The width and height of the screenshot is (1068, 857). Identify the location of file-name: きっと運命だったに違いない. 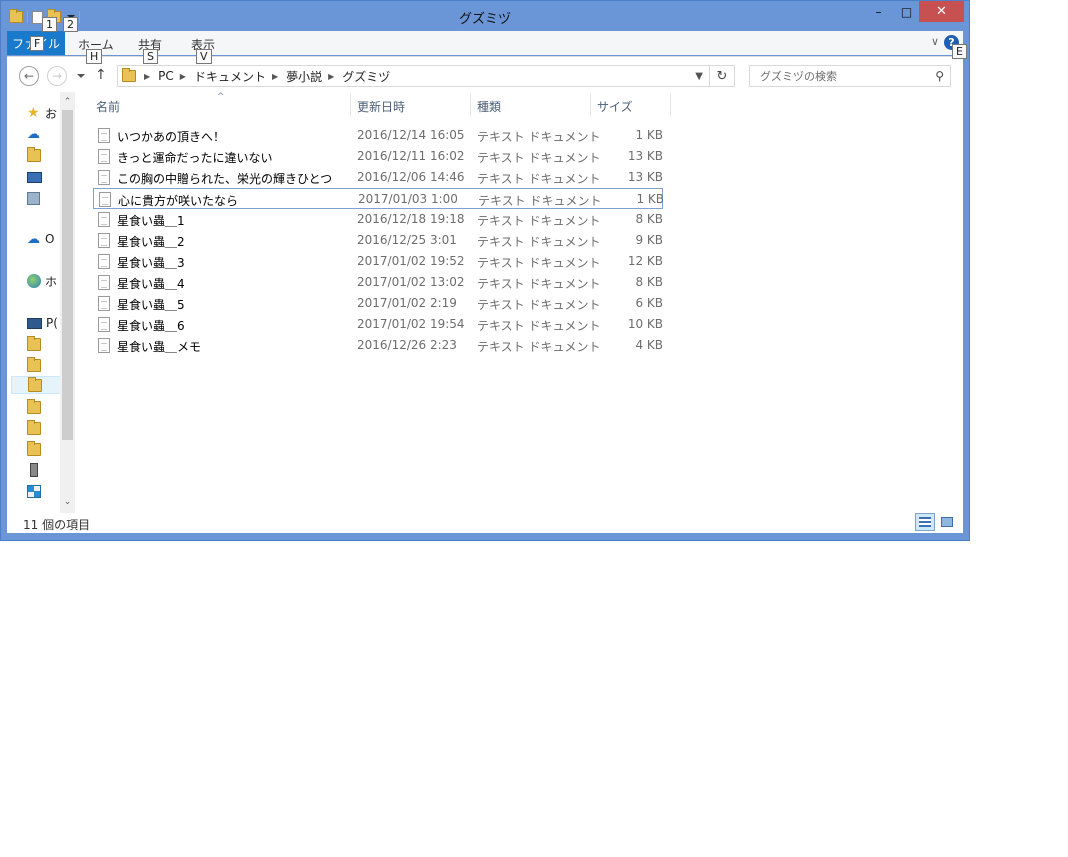
(195, 158).